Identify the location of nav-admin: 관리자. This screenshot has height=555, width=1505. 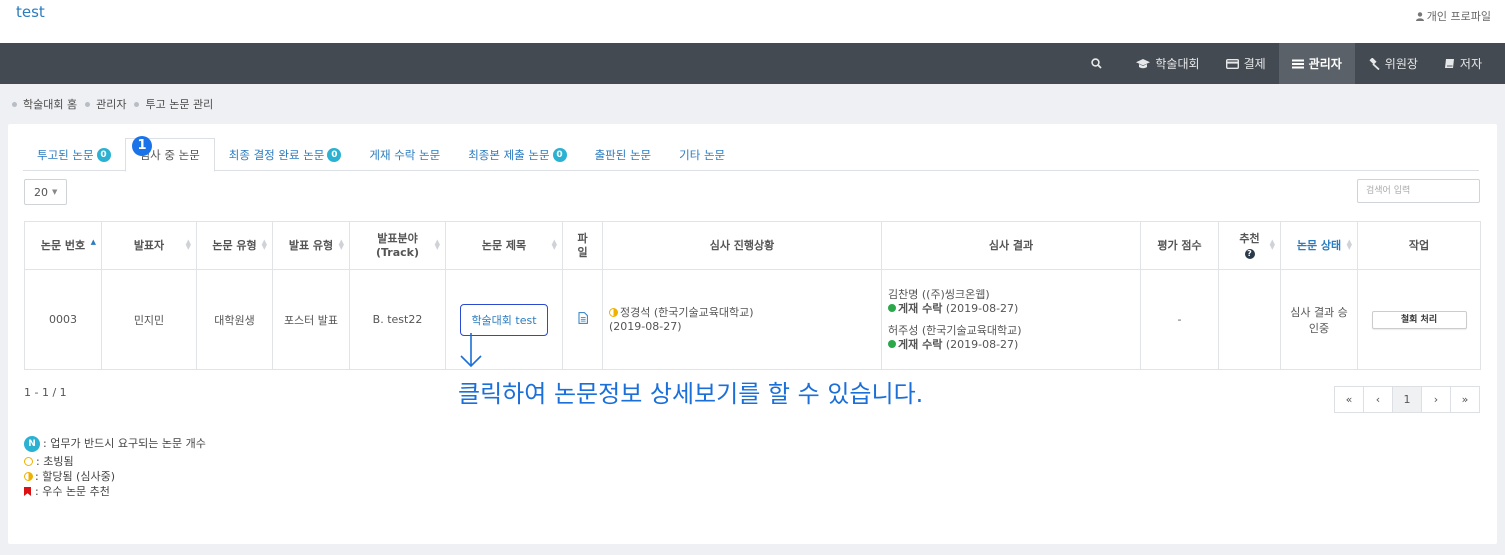
(1316, 63).